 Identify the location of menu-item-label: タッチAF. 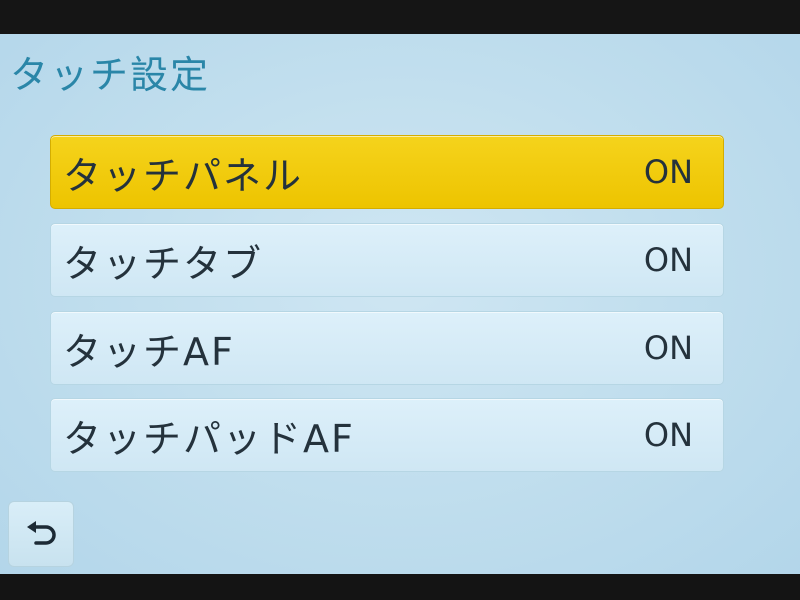
(149, 351).